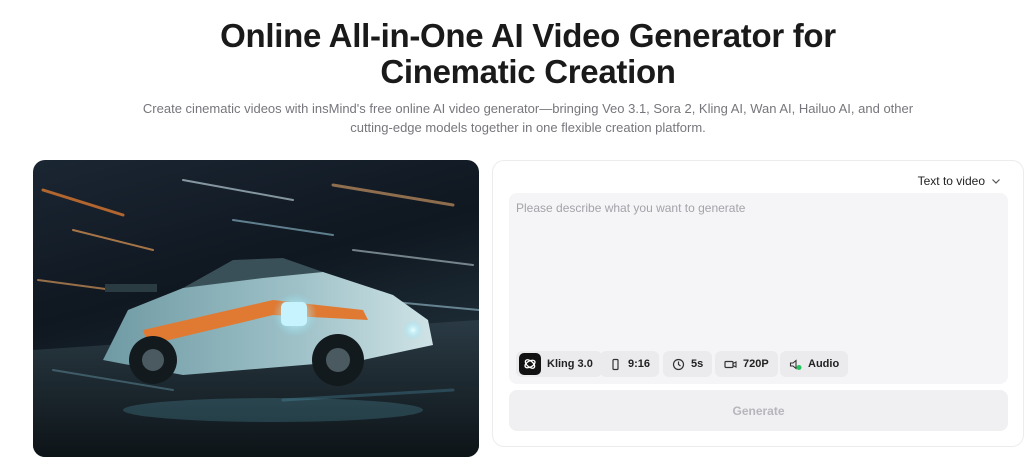  What do you see at coordinates (697, 364) in the screenshot?
I see `duration-label: 5s` at bounding box center [697, 364].